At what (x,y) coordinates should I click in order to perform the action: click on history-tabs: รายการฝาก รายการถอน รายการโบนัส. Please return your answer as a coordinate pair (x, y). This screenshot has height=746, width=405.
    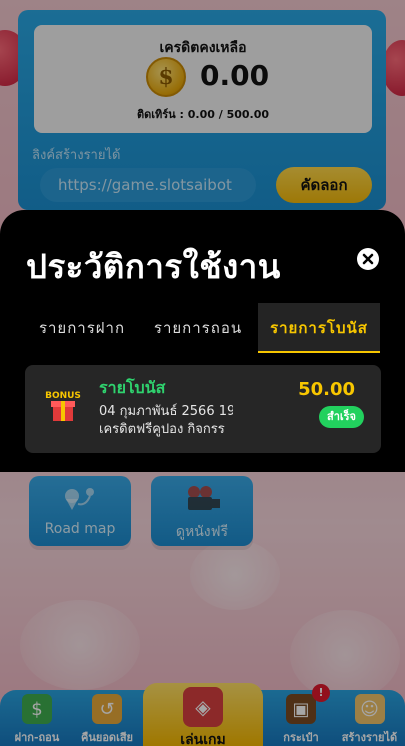
    Looking at the image, I should click on (203, 328).